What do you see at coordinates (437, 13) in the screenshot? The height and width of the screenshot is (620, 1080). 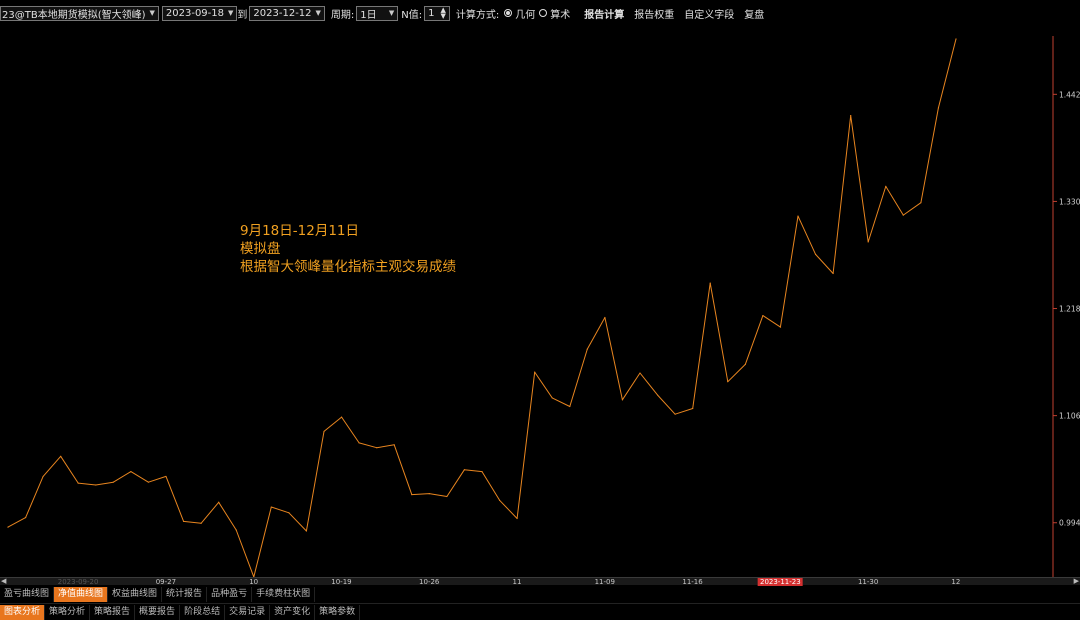 I see `n-value-stepper: 1 ▲ ▼` at bounding box center [437, 13].